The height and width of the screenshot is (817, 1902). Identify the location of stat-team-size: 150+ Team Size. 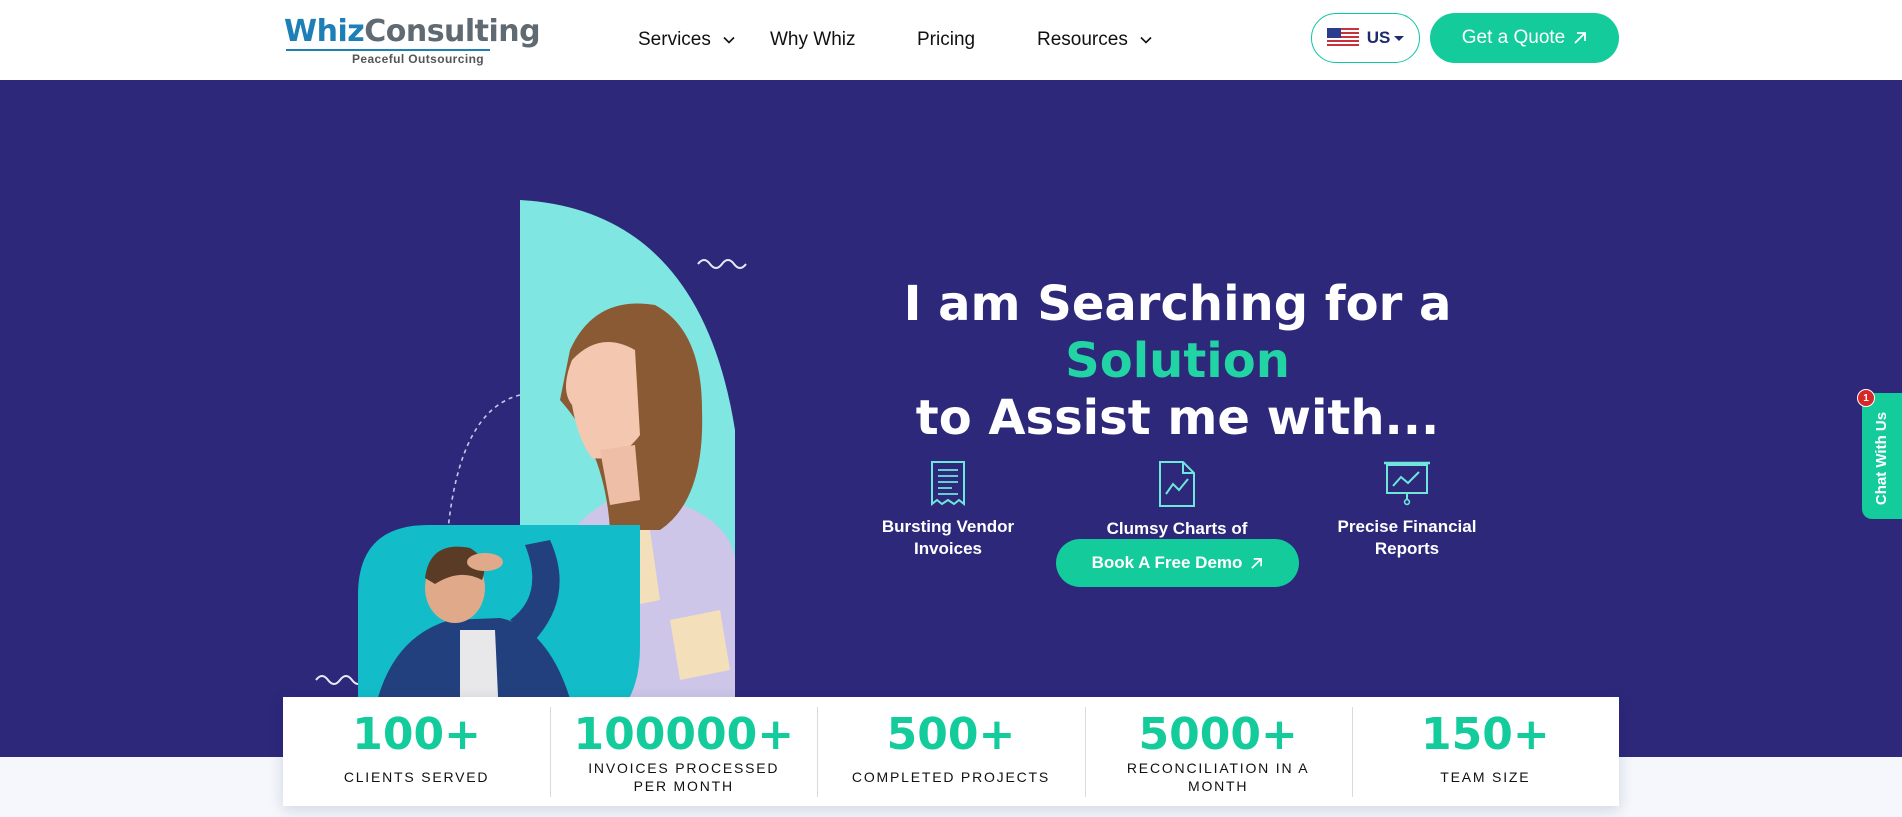
(1485, 751).